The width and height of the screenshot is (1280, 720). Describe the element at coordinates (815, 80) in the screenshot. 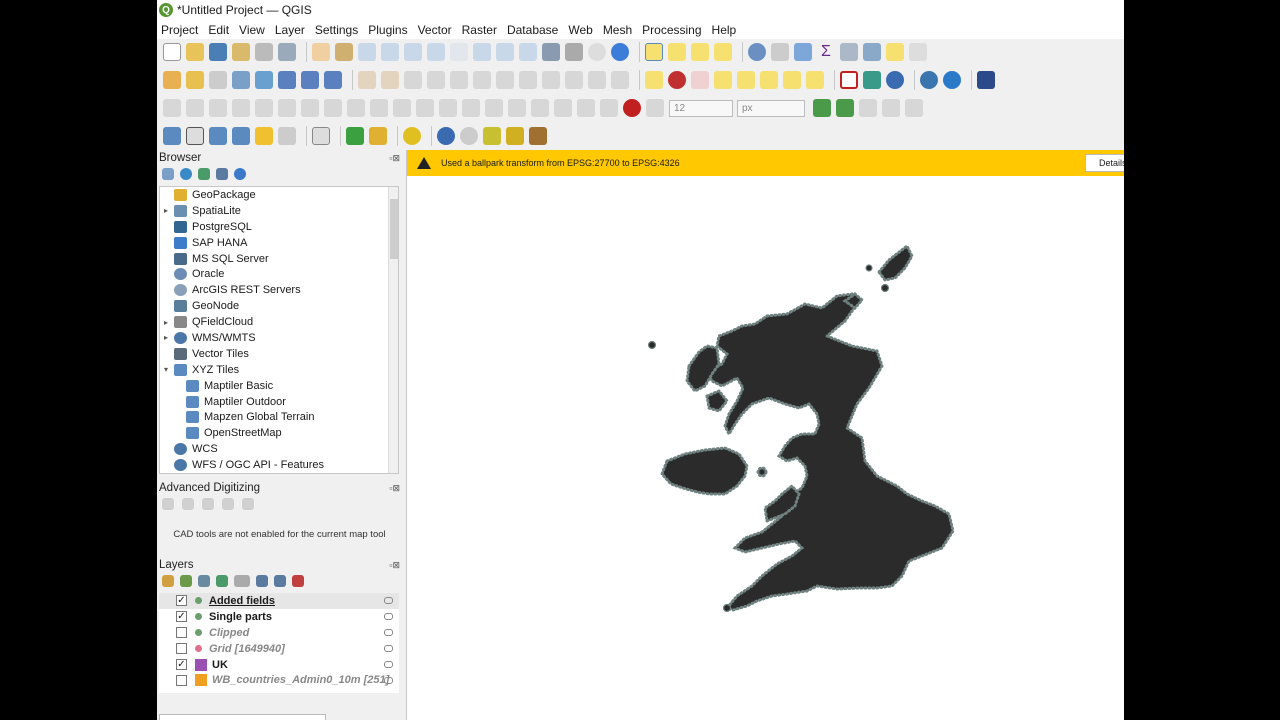

I see `change-label-icon` at that location.